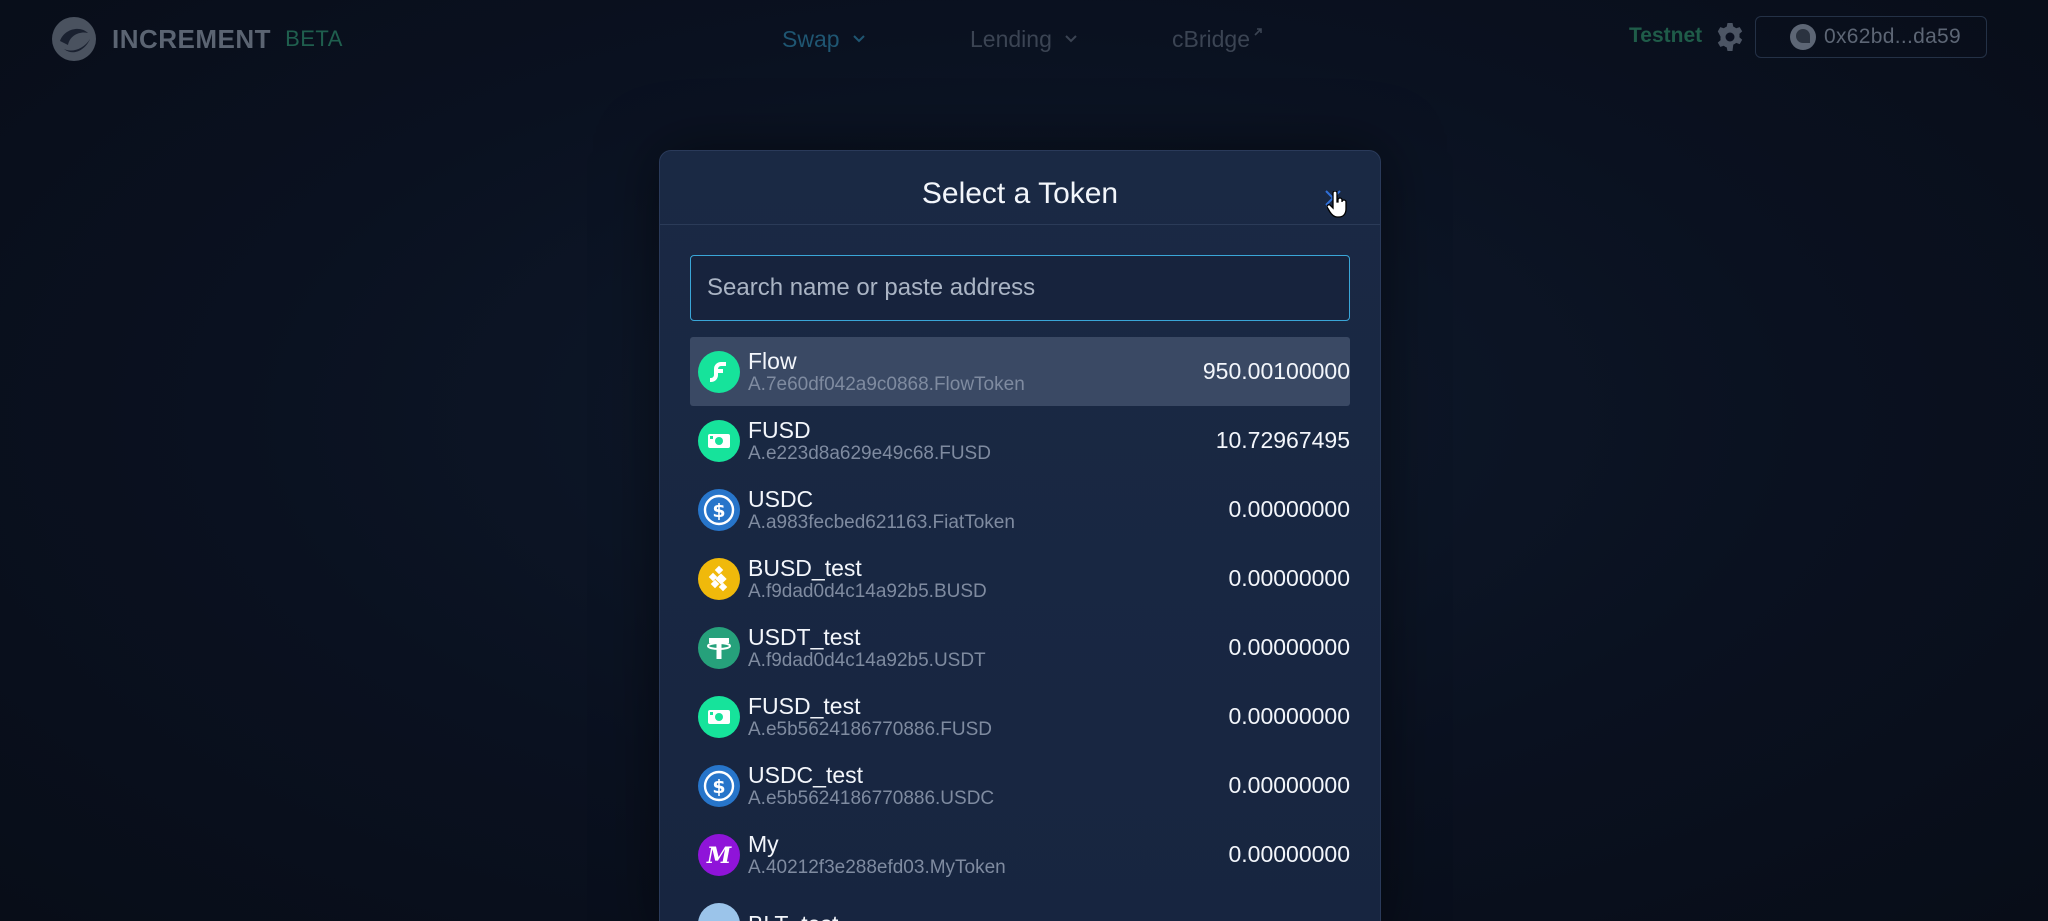 The height and width of the screenshot is (921, 2048). I want to click on token-symbol: BUSD_test, so click(805, 567).